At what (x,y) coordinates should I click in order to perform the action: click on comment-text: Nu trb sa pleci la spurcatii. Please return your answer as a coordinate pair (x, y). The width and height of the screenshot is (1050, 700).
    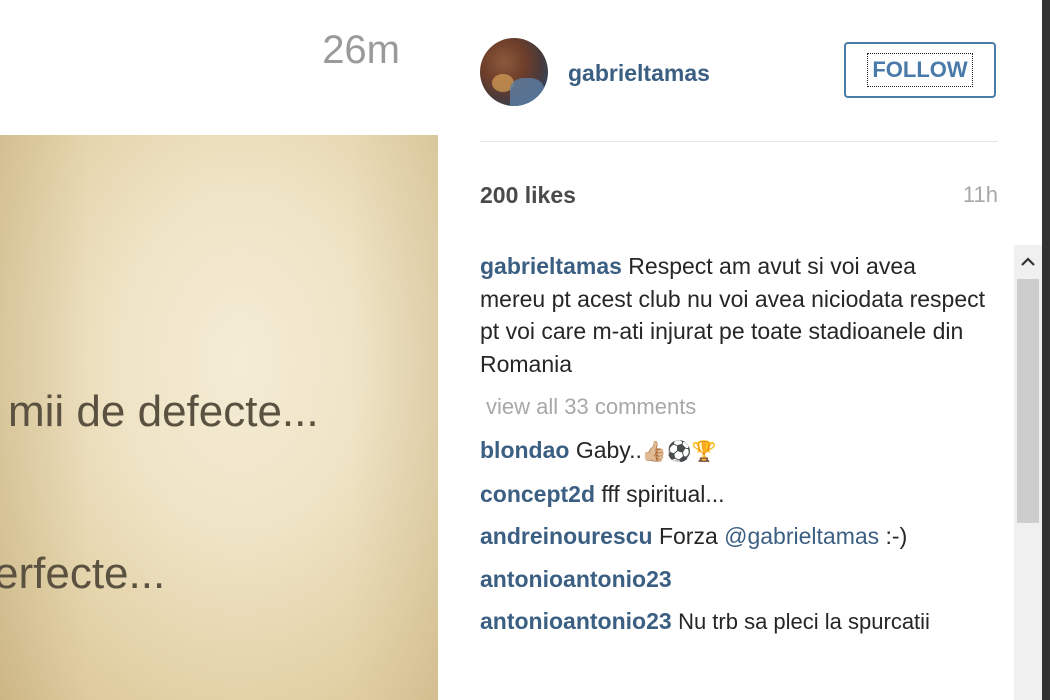
    Looking at the image, I should click on (804, 621).